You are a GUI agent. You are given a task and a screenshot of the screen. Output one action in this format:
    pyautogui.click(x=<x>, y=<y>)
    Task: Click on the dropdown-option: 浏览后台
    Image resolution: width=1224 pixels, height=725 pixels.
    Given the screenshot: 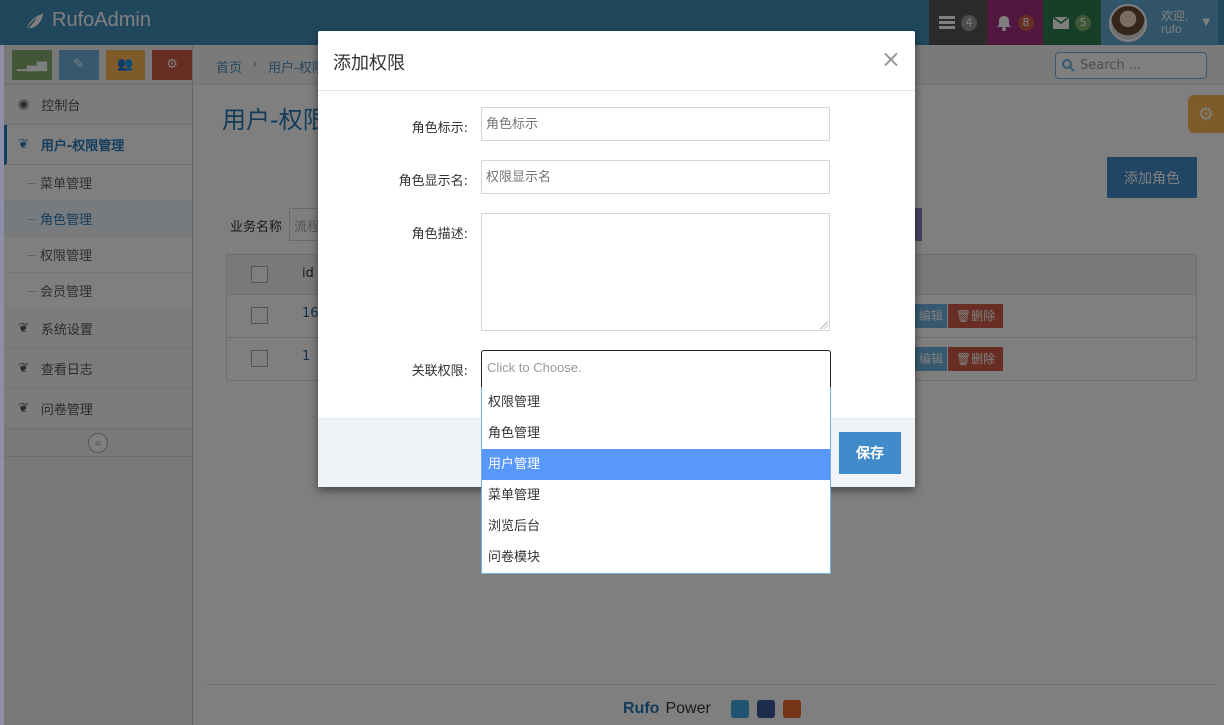 What is the action you would take?
    pyautogui.click(x=656, y=526)
    